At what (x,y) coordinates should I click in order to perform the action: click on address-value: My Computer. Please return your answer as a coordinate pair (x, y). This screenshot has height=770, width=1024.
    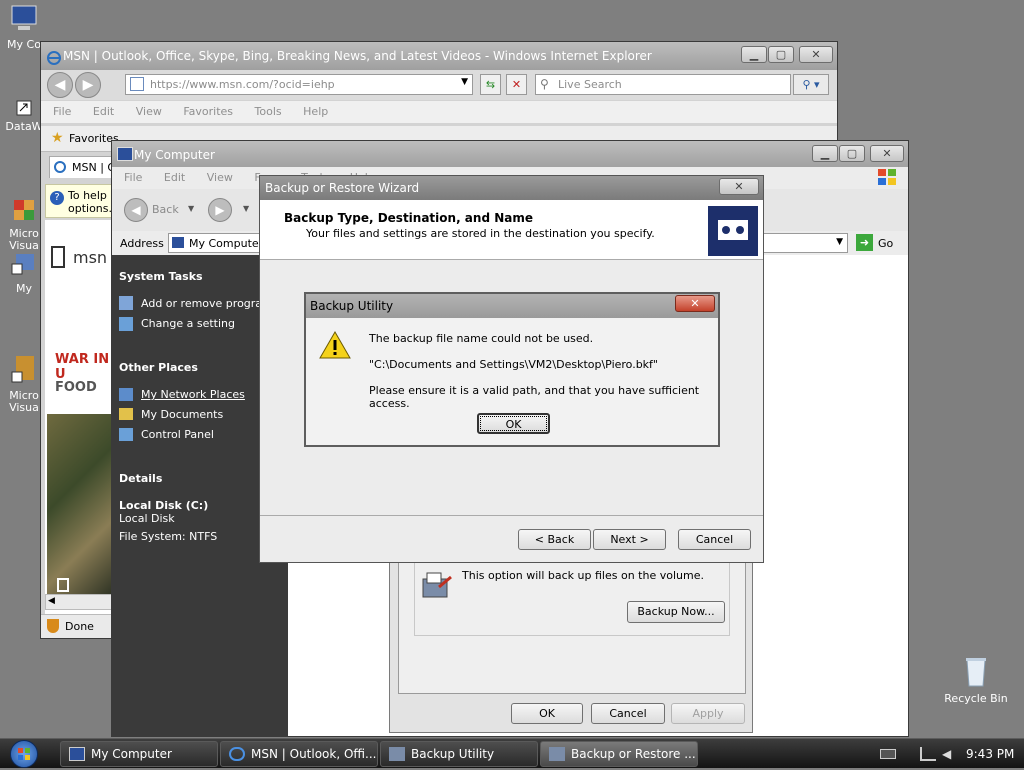
    Looking at the image, I should click on (226, 243).